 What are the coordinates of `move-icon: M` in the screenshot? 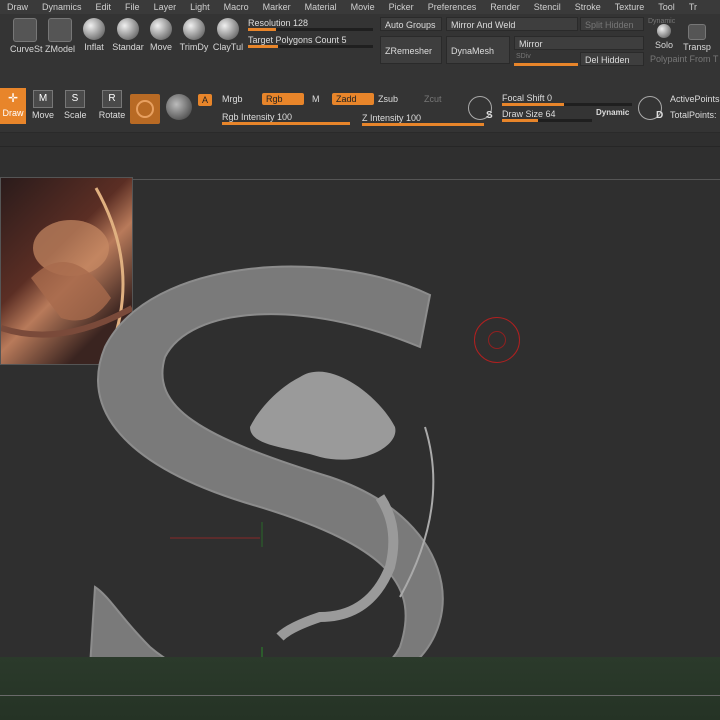 It's located at (43, 99).